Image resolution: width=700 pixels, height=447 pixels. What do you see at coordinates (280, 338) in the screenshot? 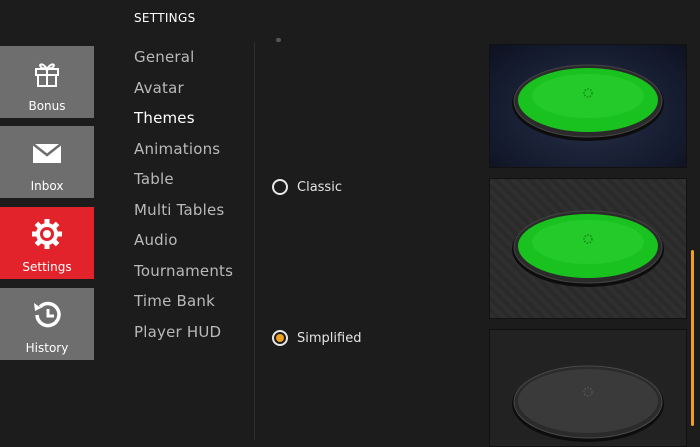
I see `simplified-radio` at bounding box center [280, 338].